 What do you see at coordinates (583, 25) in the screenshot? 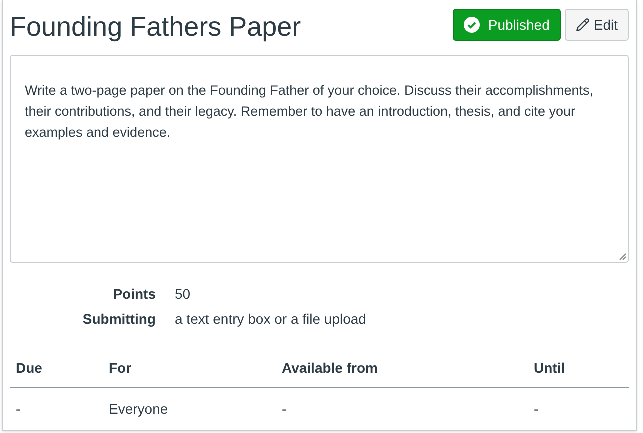
I see `pencil-icon` at bounding box center [583, 25].